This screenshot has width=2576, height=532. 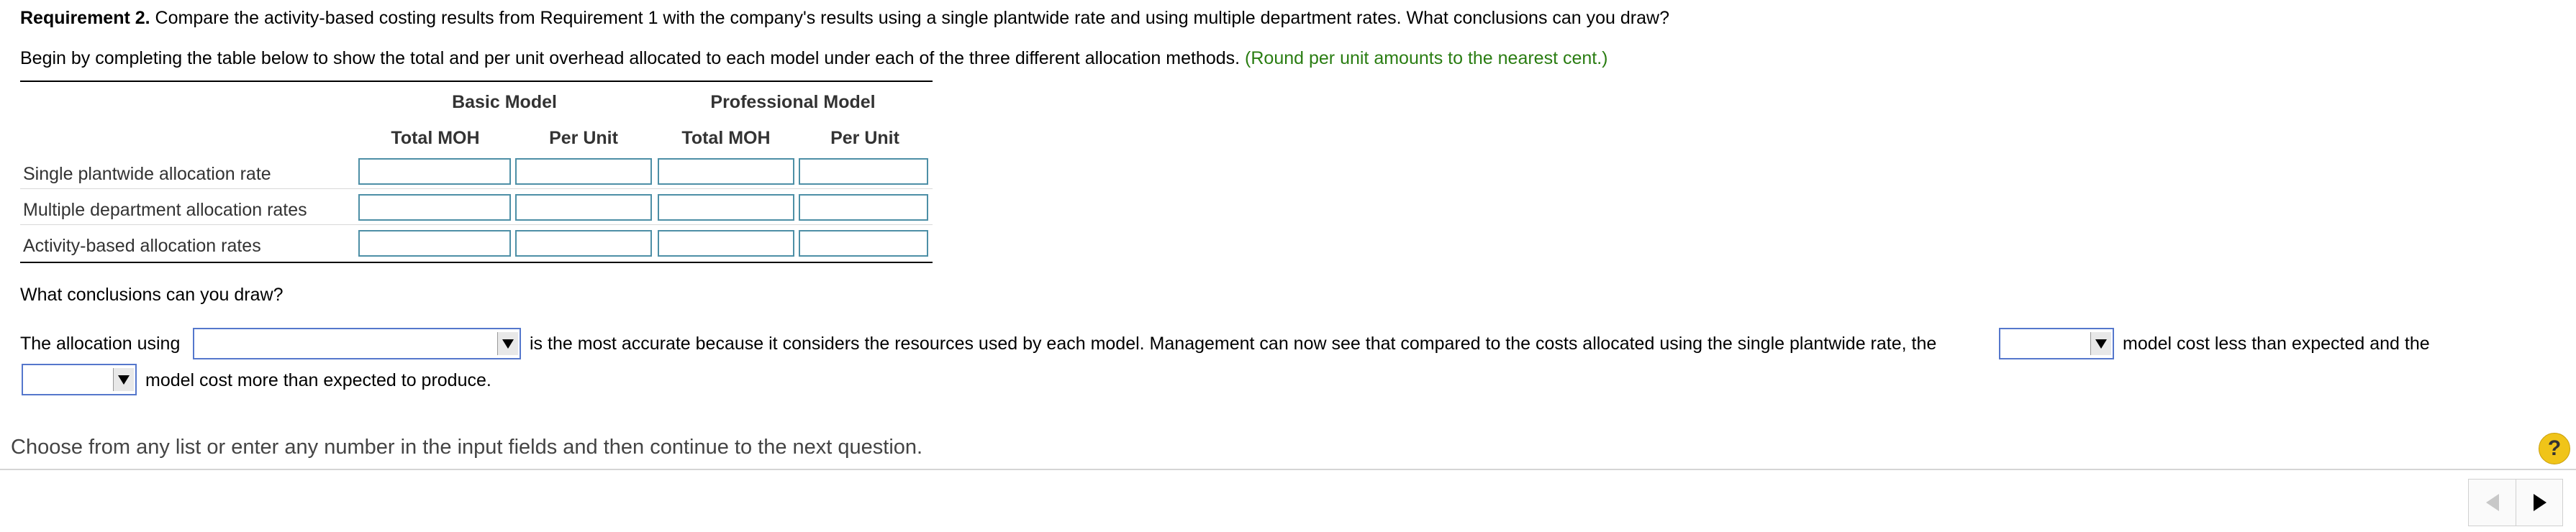 What do you see at coordinates (357, 343) in the screenshot?
I see `allocation-method-dropdown` at bounding box center [357, 343].